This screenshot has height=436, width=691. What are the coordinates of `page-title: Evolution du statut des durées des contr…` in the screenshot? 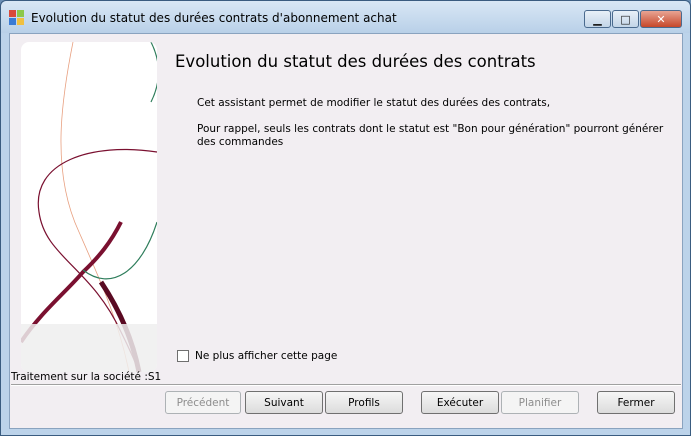 It's located at (355, 61).